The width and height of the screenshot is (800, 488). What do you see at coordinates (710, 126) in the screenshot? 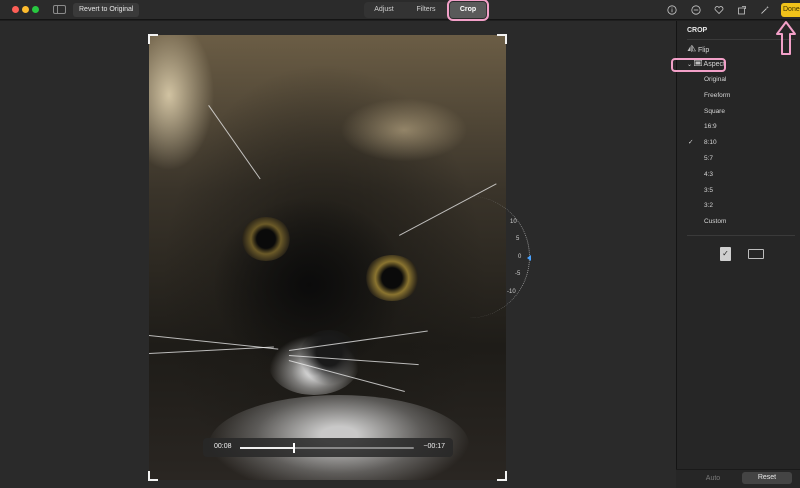
I see `aspect-option-16-9: 16:9` at bounding box center [710, 126].